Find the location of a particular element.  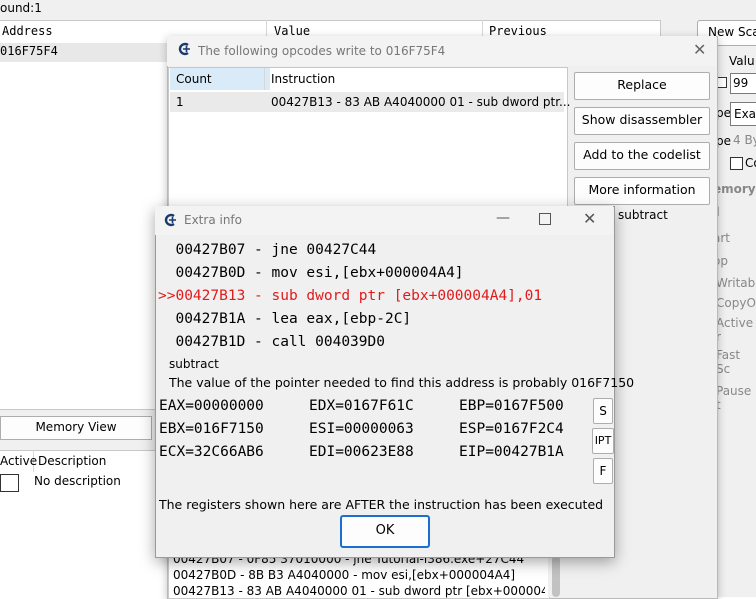

column-header-count: Count is located at coordinates (220, 79).